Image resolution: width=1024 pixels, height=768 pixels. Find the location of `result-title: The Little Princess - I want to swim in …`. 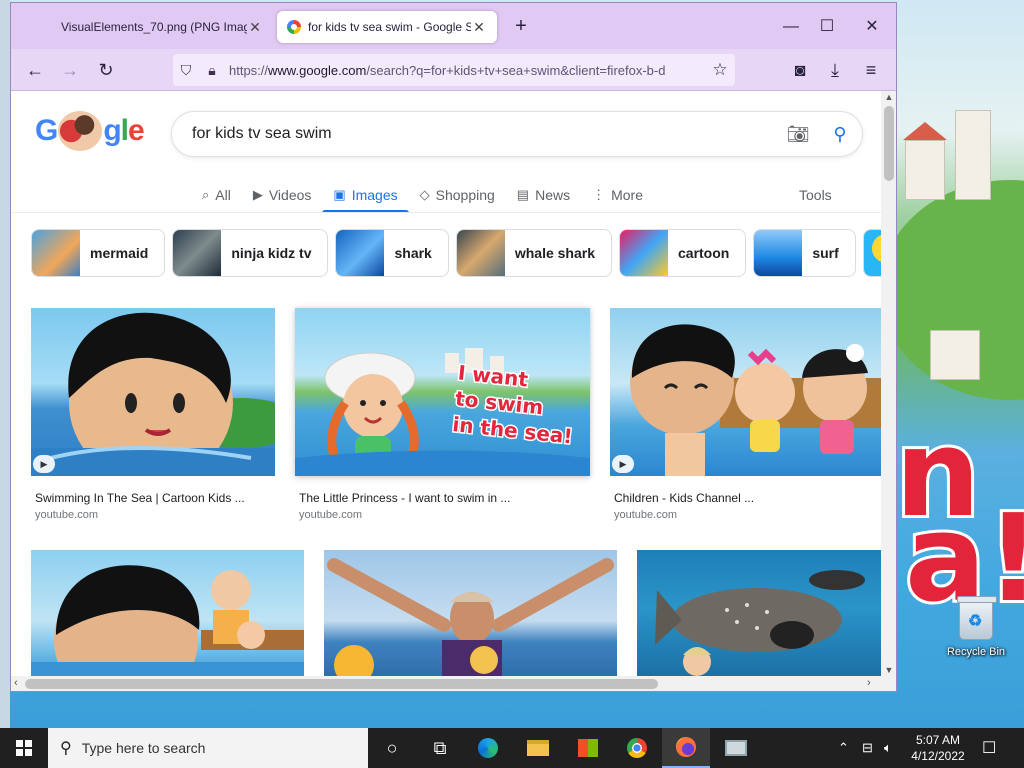

result-title: The Little Princess - I want to swim in … is located at coordinates (404, 498).